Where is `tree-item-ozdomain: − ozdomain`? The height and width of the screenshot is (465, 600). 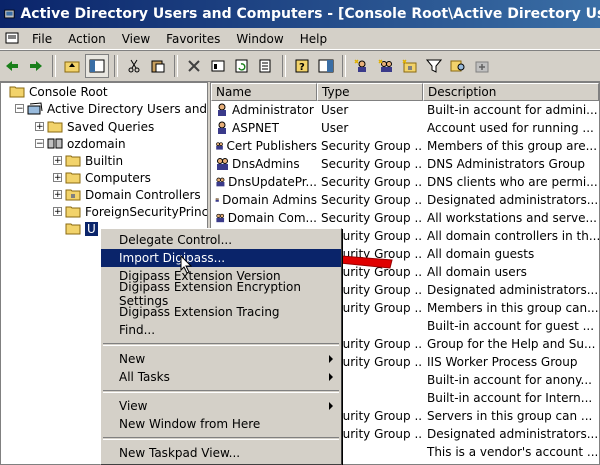 tree-item-ozdomain: − ozdomain is located at coordinates (80, 143).